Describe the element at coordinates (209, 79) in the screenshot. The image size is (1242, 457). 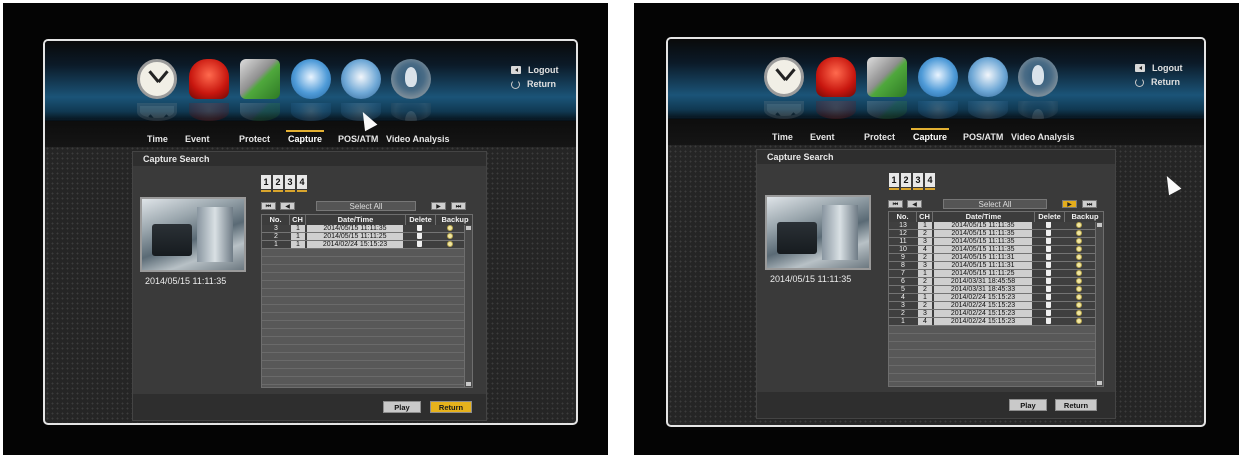
I see `siren-icon` at that location.